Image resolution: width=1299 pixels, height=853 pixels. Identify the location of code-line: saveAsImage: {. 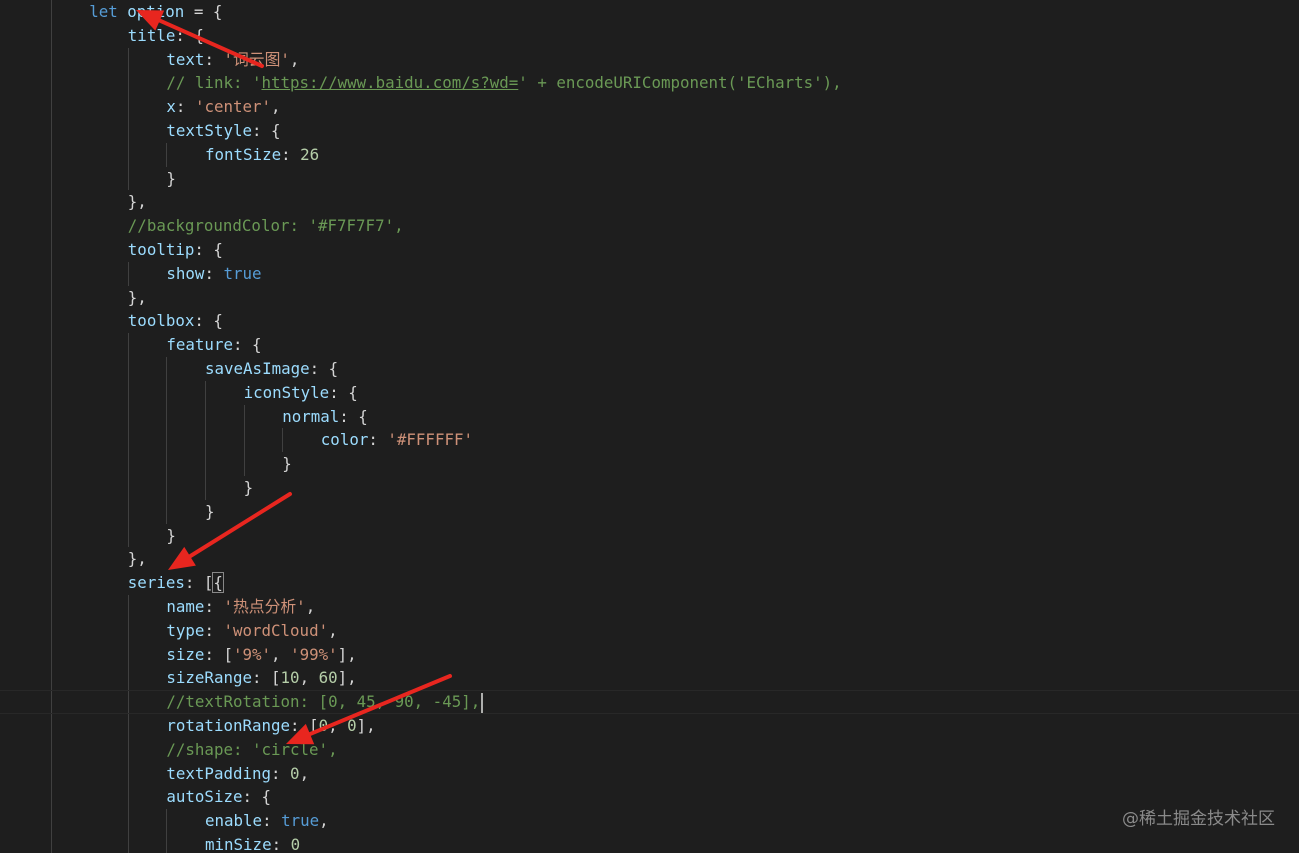
(649, 369).